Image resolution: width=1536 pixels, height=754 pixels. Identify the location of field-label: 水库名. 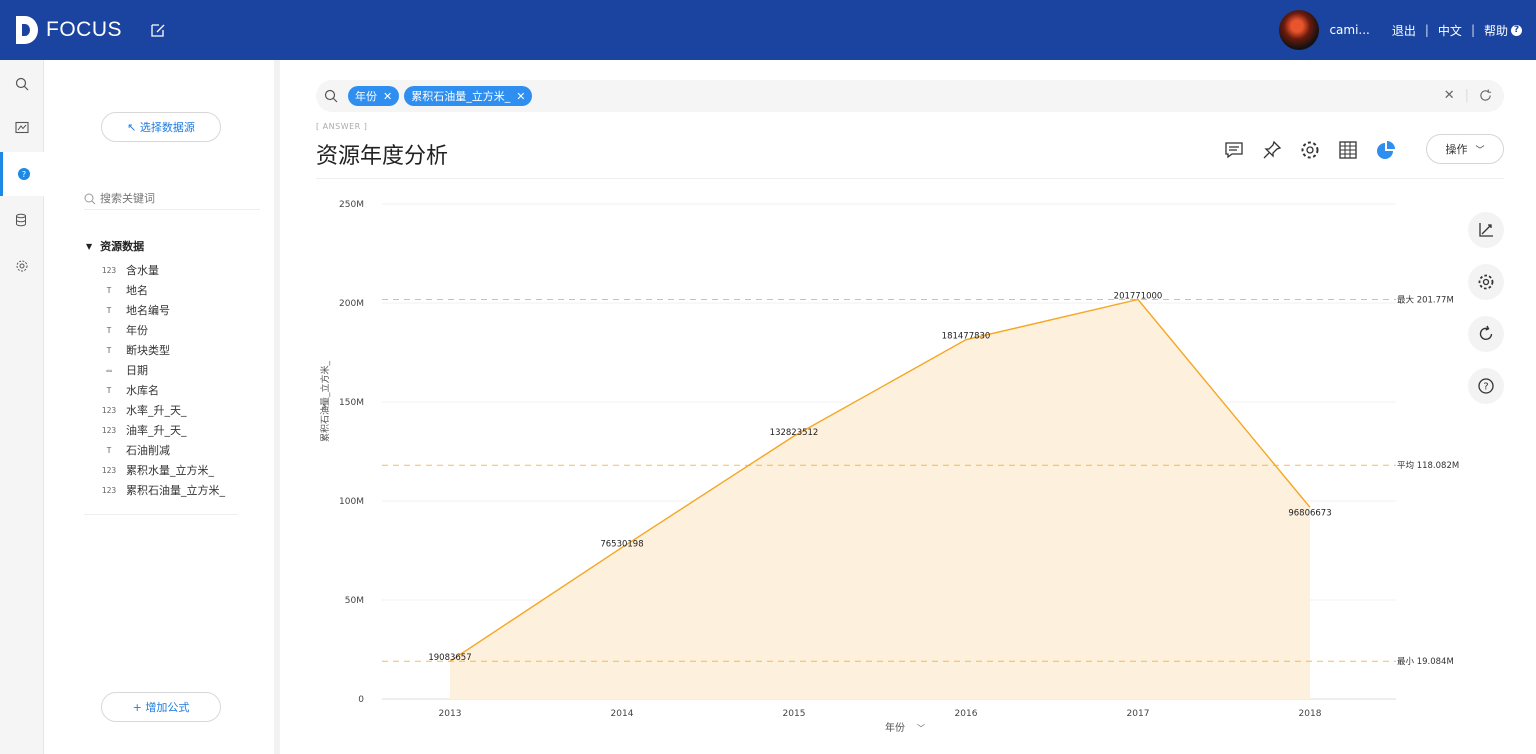
(142, 390).